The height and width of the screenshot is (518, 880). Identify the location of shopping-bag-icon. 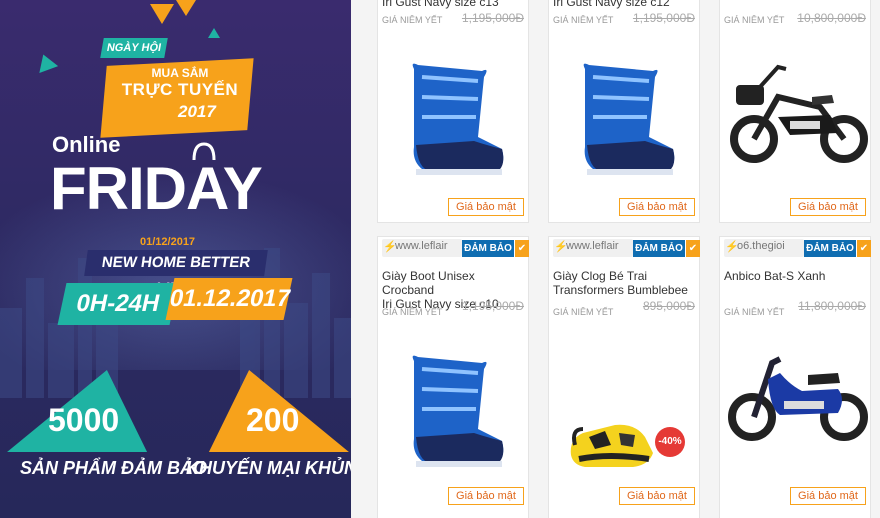
(204, 151).